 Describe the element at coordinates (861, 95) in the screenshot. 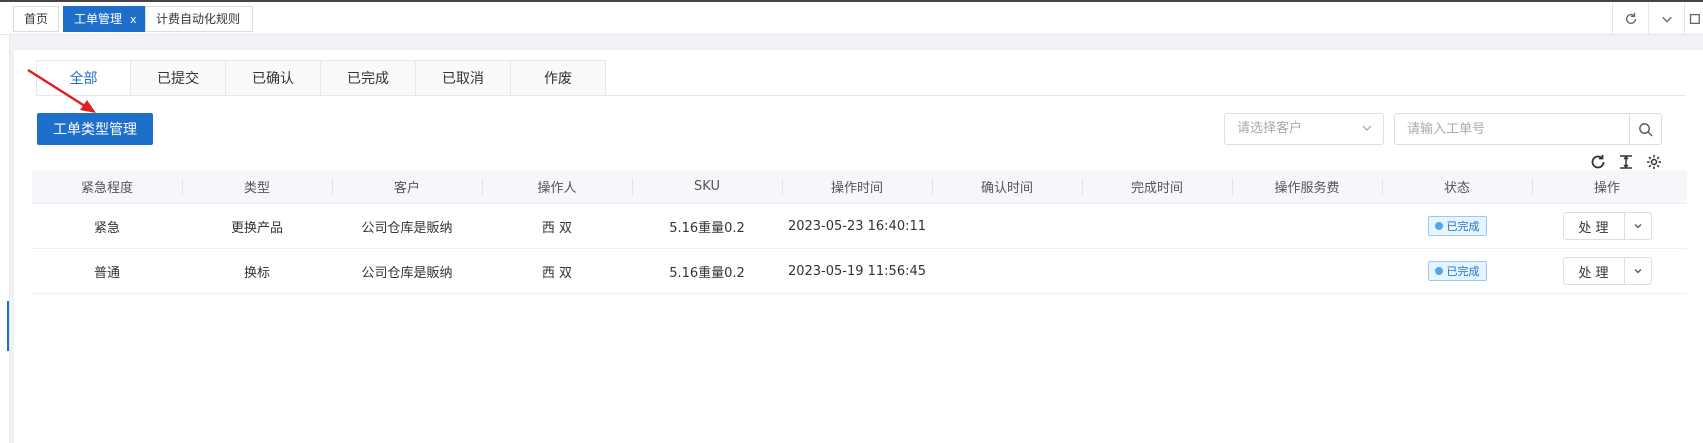

I see `tabs-divider` at that location.